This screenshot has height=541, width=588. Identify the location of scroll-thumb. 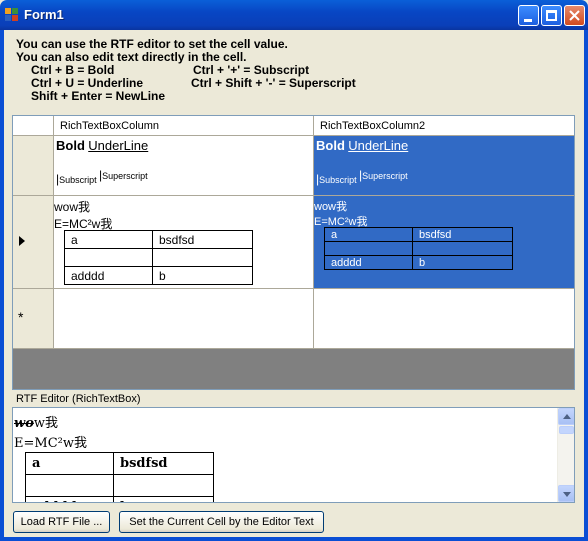
(566, 430).